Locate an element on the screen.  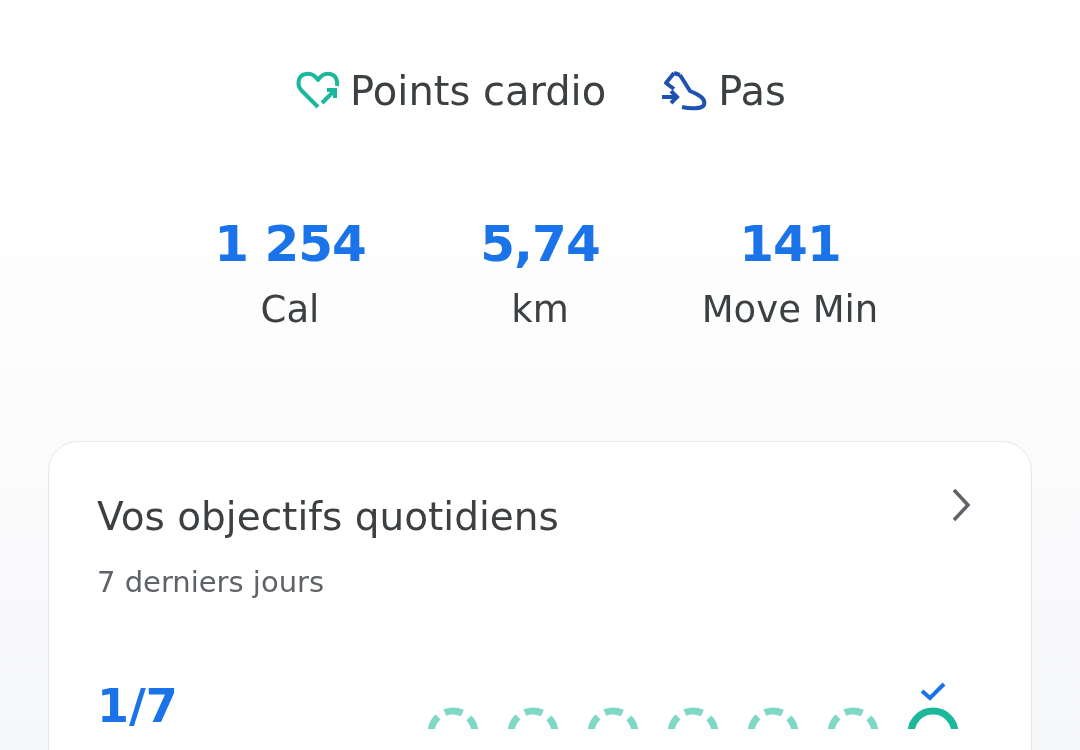
card-subtitle: 7 derniers jours is located at coordinates (211, 582).